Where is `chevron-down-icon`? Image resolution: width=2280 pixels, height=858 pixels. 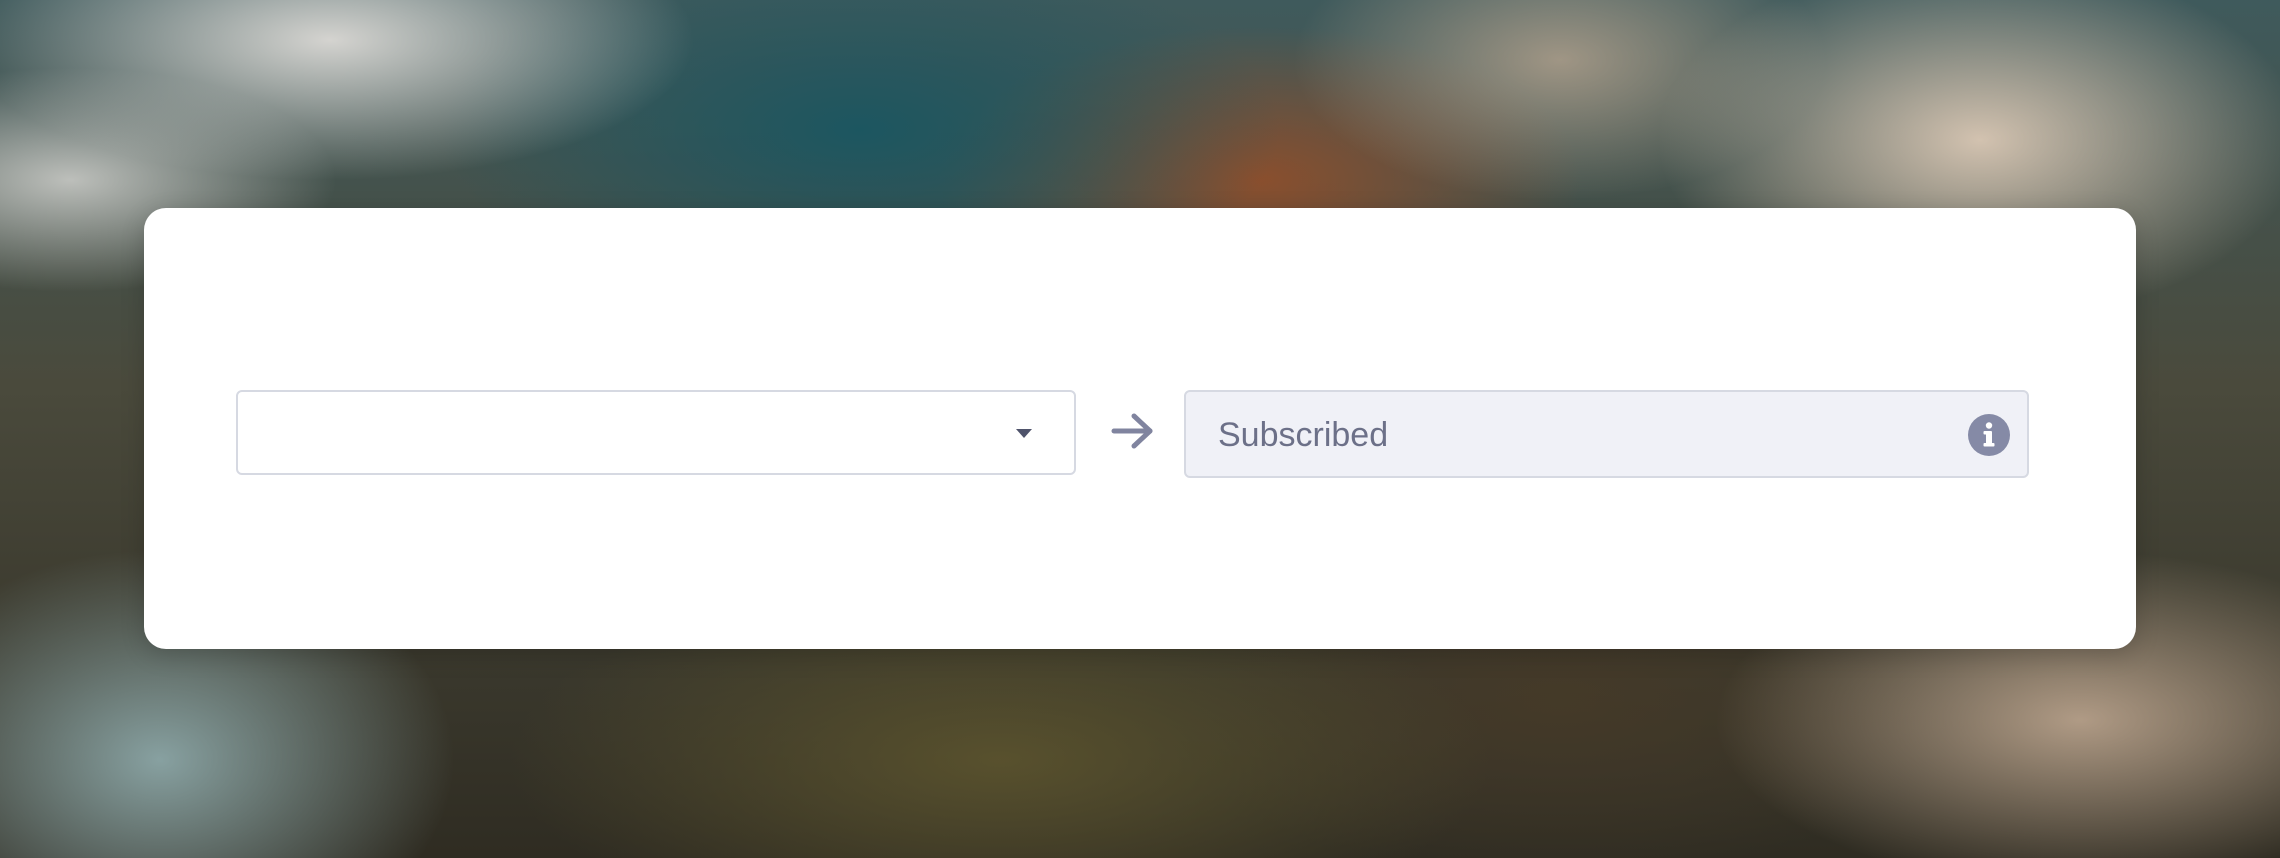 chevron-down-icon is located at coordinates (1024, 433).